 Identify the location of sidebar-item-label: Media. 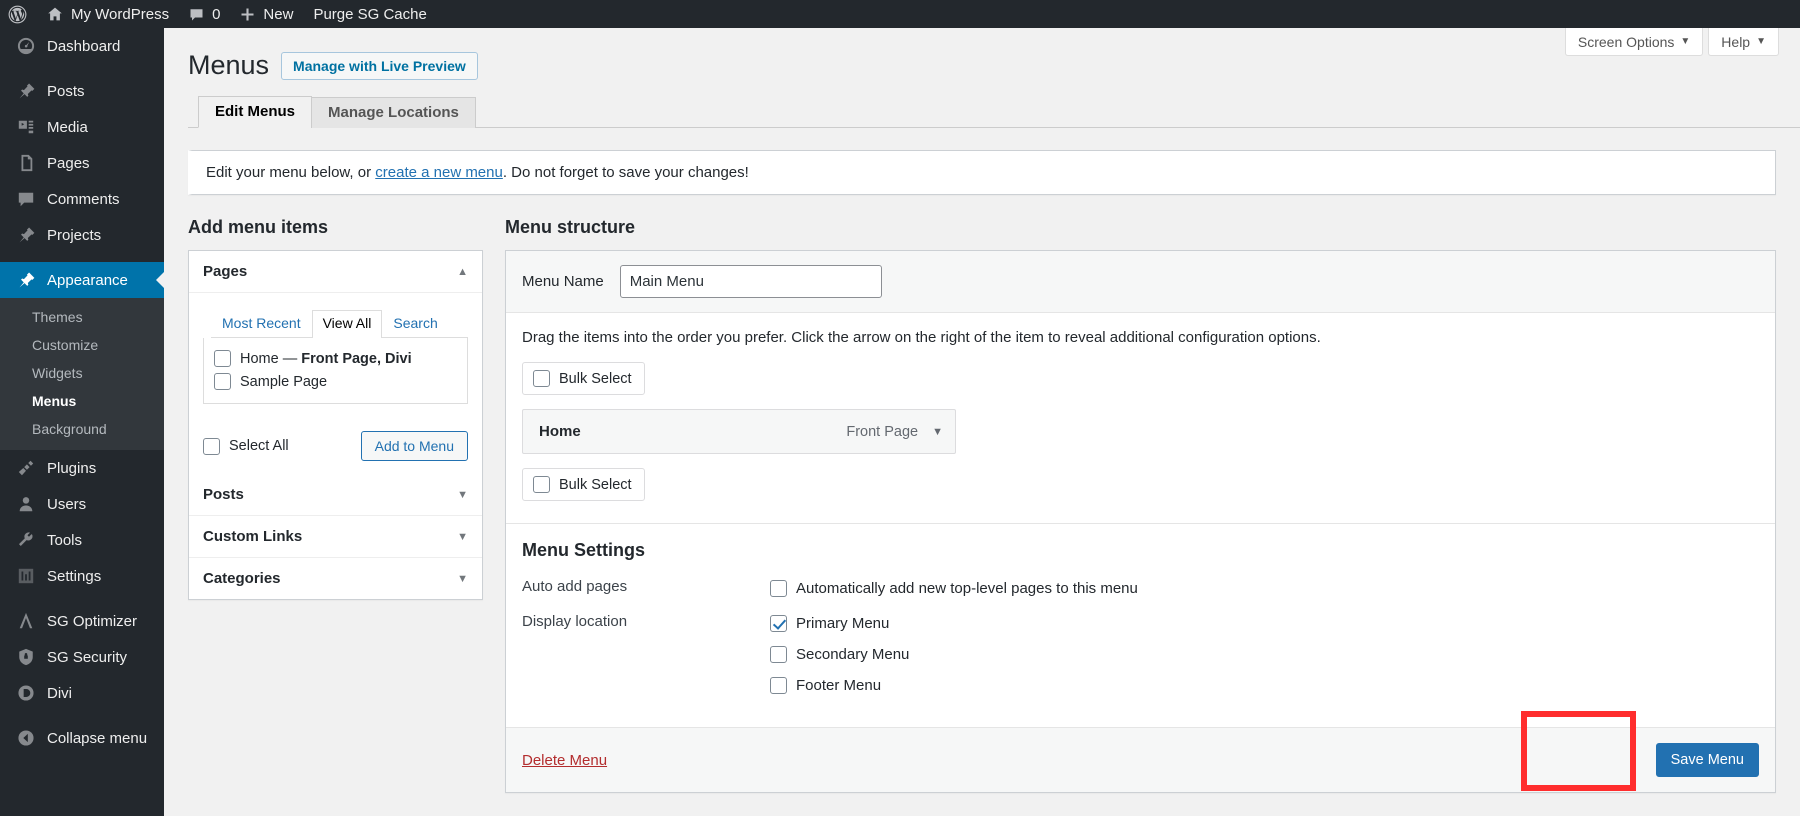
(67, 127).